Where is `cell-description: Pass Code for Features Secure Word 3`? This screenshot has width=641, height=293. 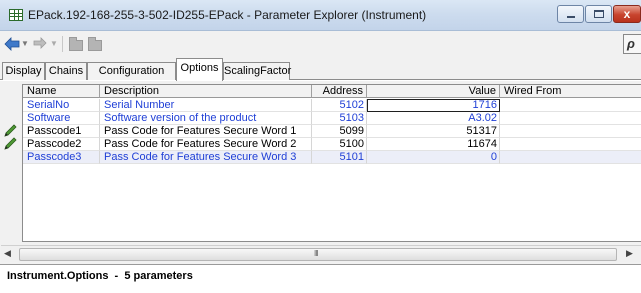
cell-description: Pass Code for Features Secure Word 3 is located at coordinates (206, 157).